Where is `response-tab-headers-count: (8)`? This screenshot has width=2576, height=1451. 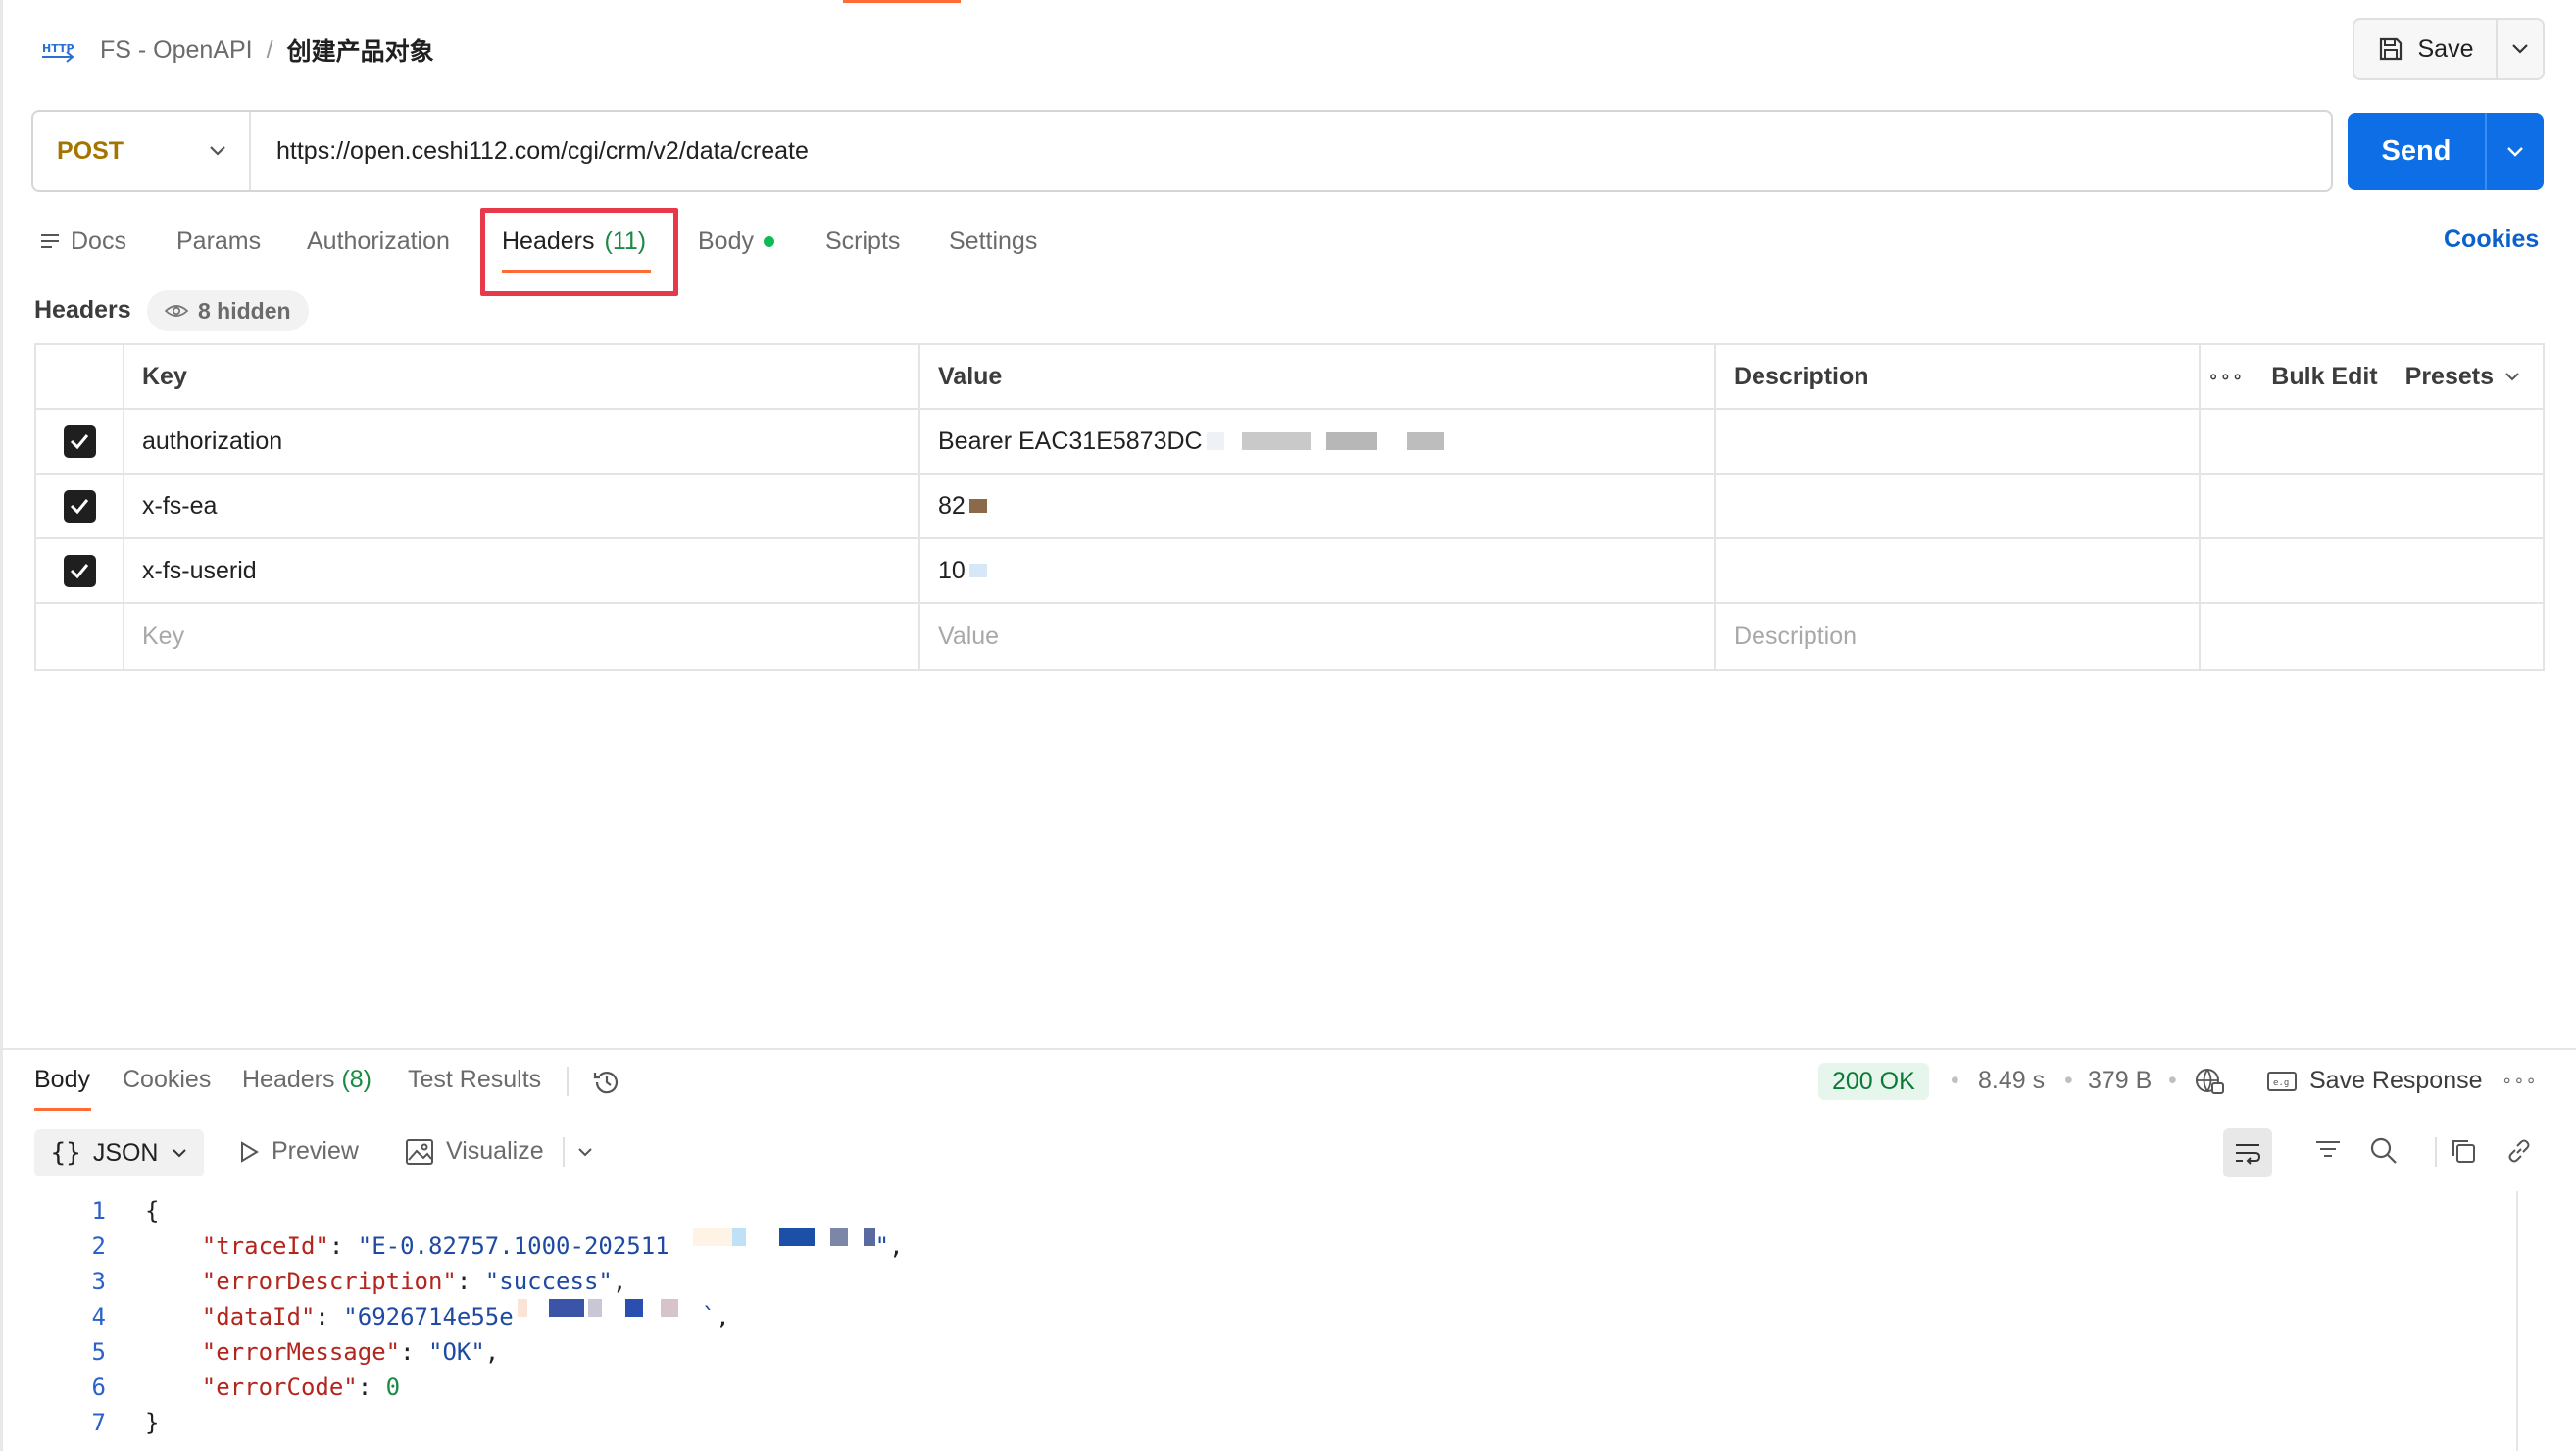
response-tab-headers-count: (8) is located at coordinates (356, 1079).